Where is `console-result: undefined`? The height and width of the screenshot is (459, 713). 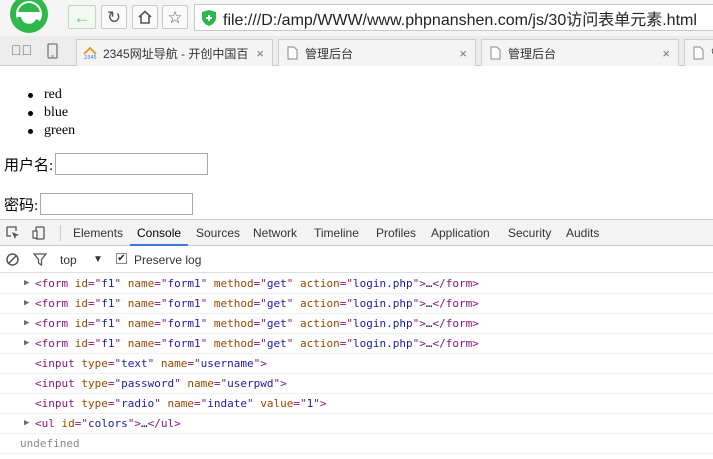
console-result: undefined is located at coordinates (356, 444).